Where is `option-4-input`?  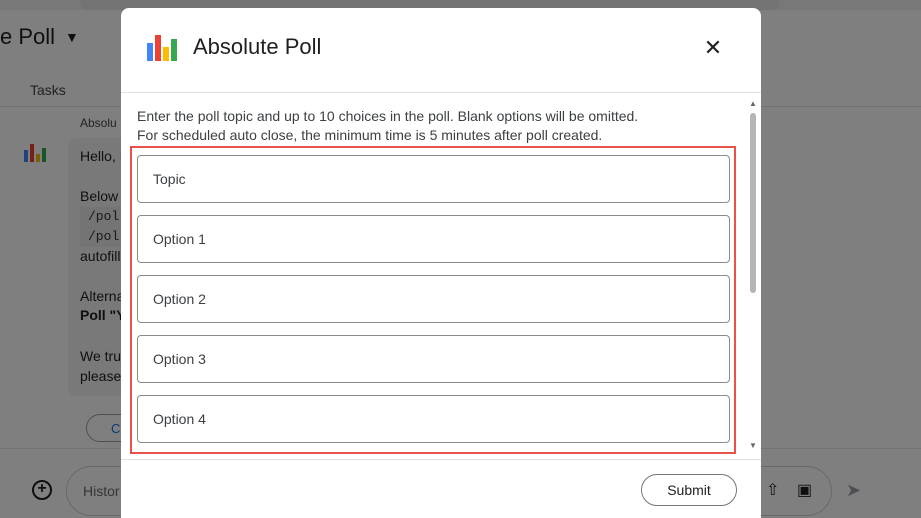
option-4-input is located at coordinates (433, 419).